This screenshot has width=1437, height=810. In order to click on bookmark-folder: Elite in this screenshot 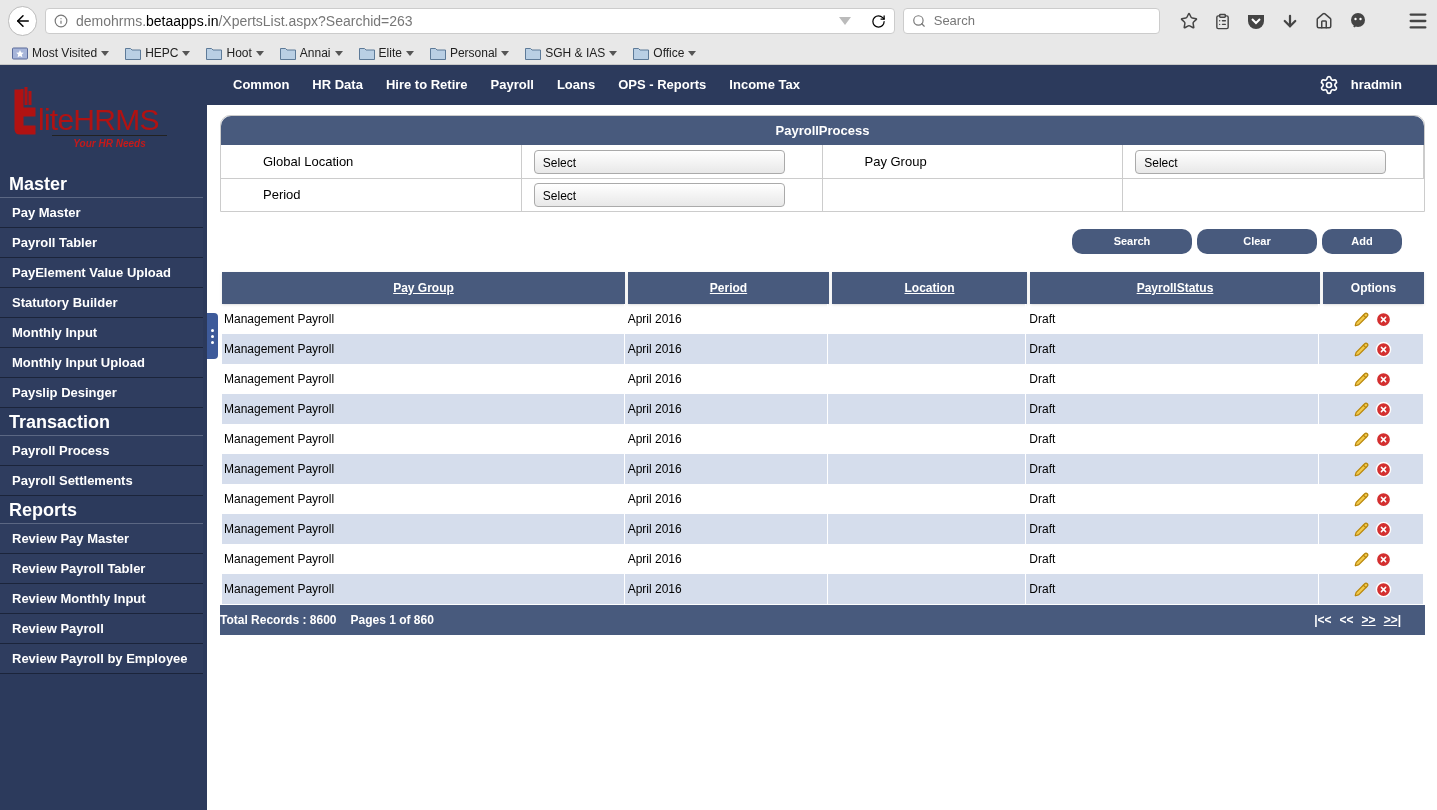, I will do `click(386, 53)`.